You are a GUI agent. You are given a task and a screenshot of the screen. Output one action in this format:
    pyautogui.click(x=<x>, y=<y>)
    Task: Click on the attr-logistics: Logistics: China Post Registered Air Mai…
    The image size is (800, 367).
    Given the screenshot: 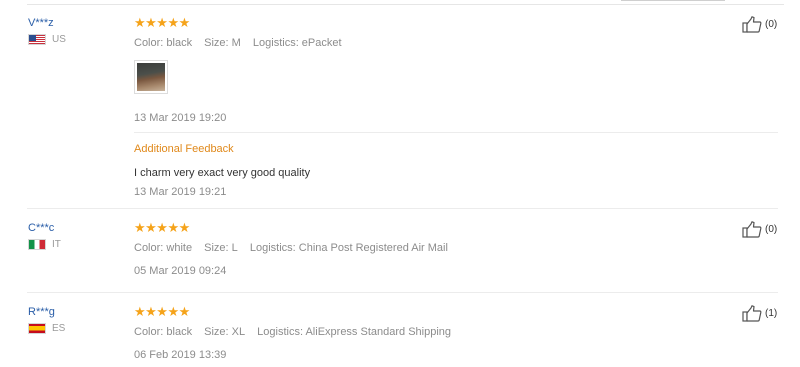 What is the action you would take?
    pyautogui.click(x=348, y=248)
    